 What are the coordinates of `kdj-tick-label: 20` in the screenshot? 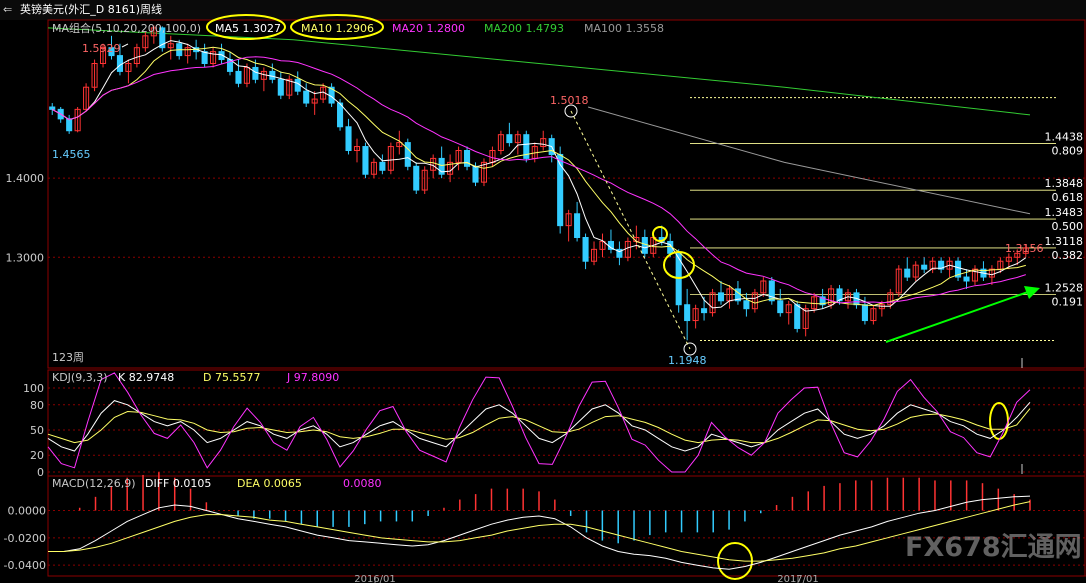 It's located at (37, 455).